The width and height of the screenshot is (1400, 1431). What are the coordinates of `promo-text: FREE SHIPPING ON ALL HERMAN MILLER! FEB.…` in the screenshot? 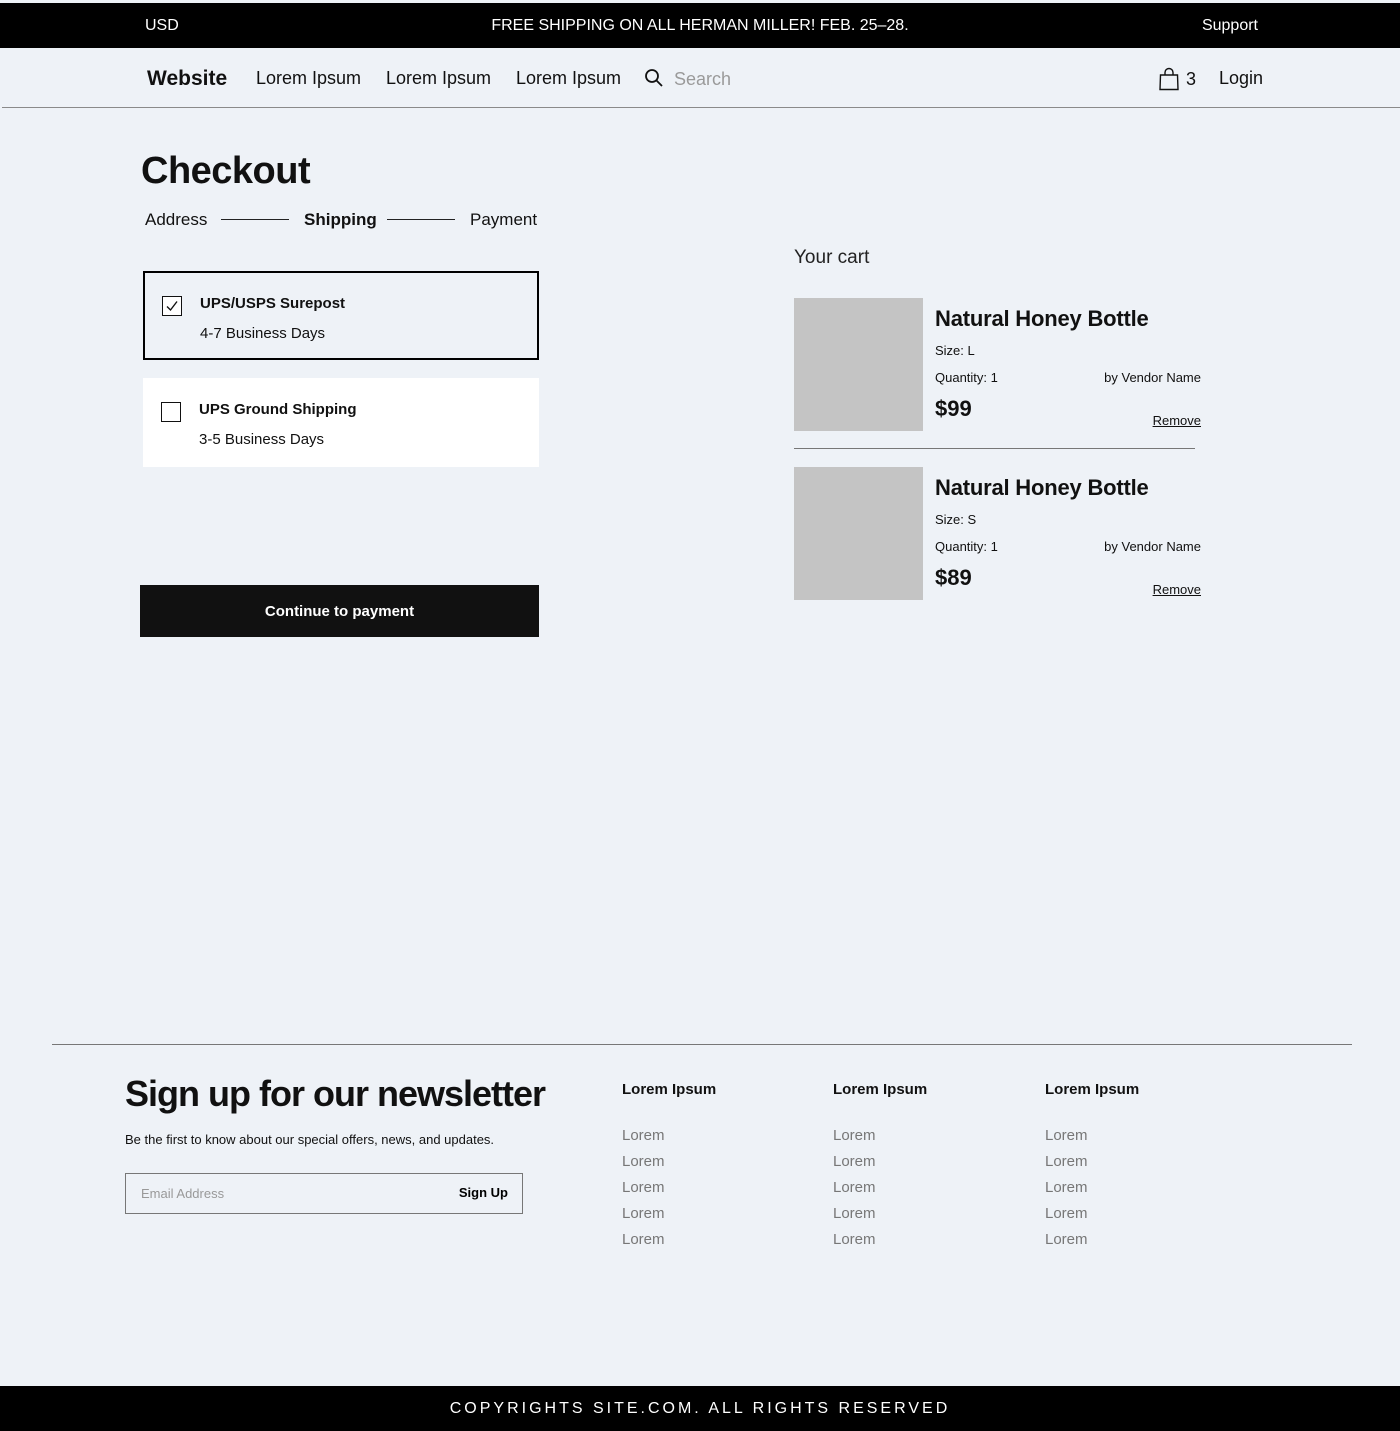 It's located at (700, 25).